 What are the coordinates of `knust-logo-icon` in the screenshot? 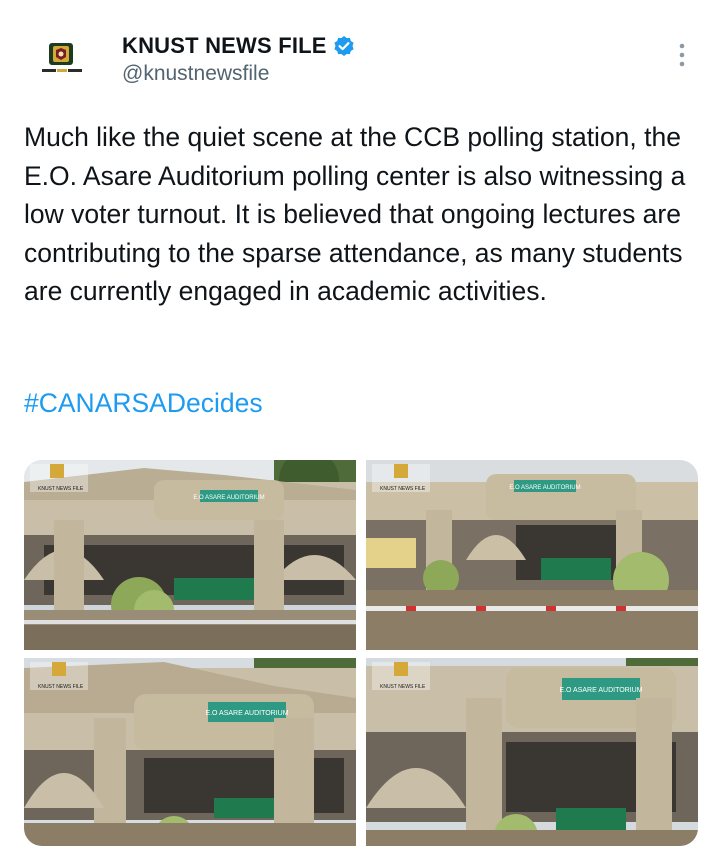 It's located at (61, 54).